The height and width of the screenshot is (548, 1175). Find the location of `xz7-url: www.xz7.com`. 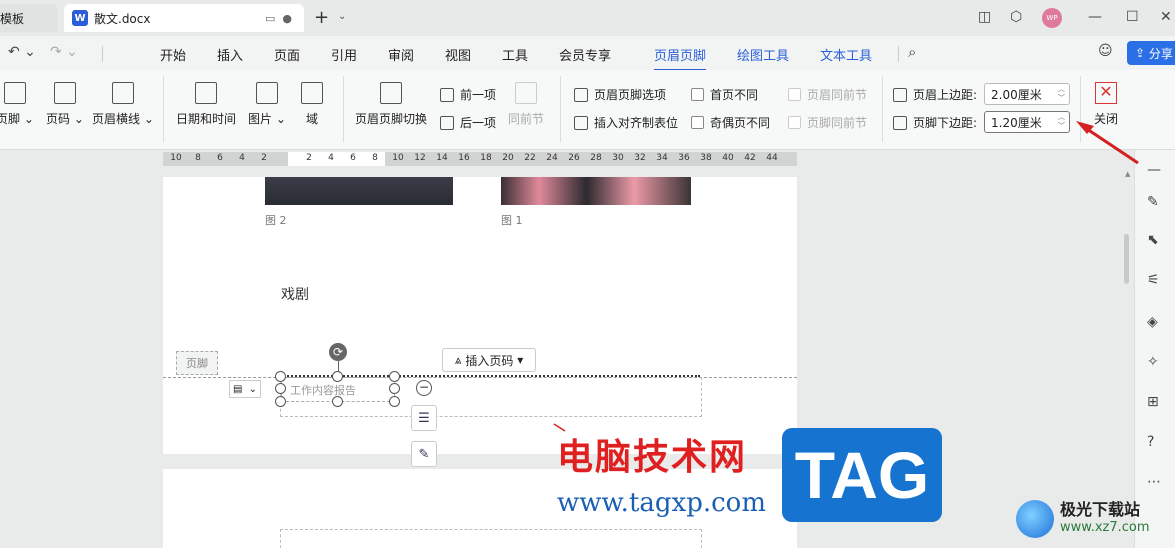

xz7-url: www.xz7.com is located at coordinates (1105, 527).